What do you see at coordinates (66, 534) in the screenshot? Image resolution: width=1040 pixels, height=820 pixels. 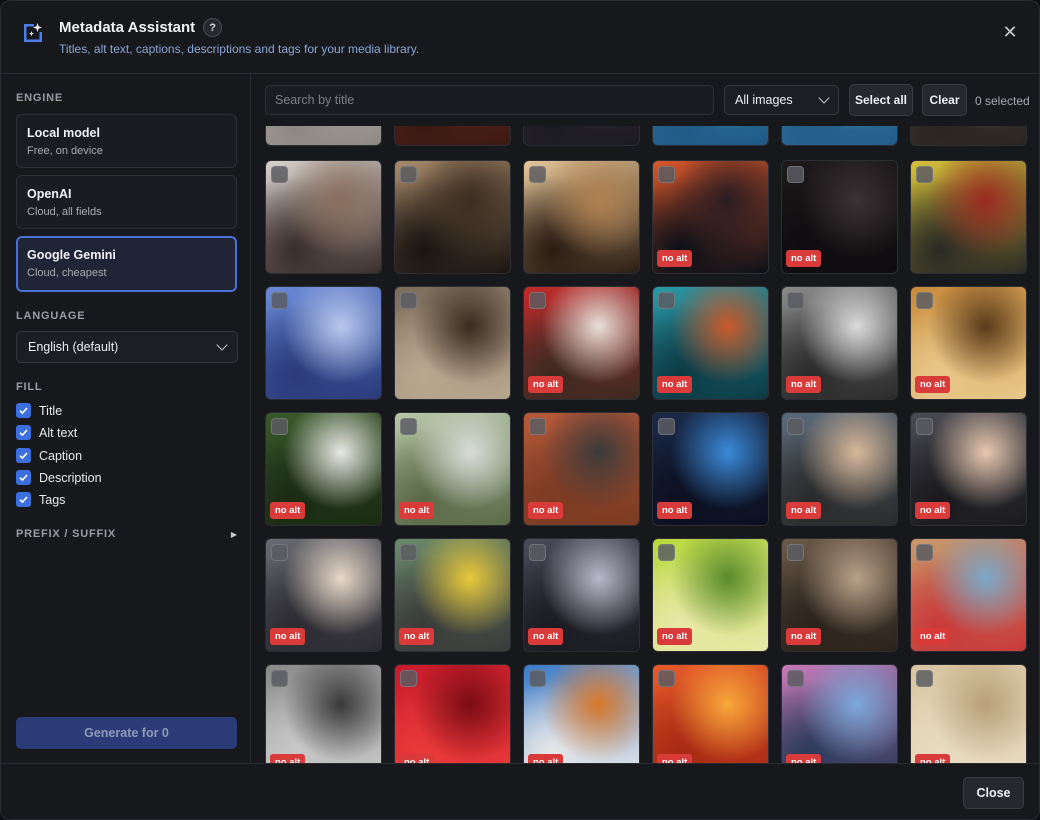 I see `prefix-suffix-label: PREFIX / SUFFIX` at bounding box center [66, 534].